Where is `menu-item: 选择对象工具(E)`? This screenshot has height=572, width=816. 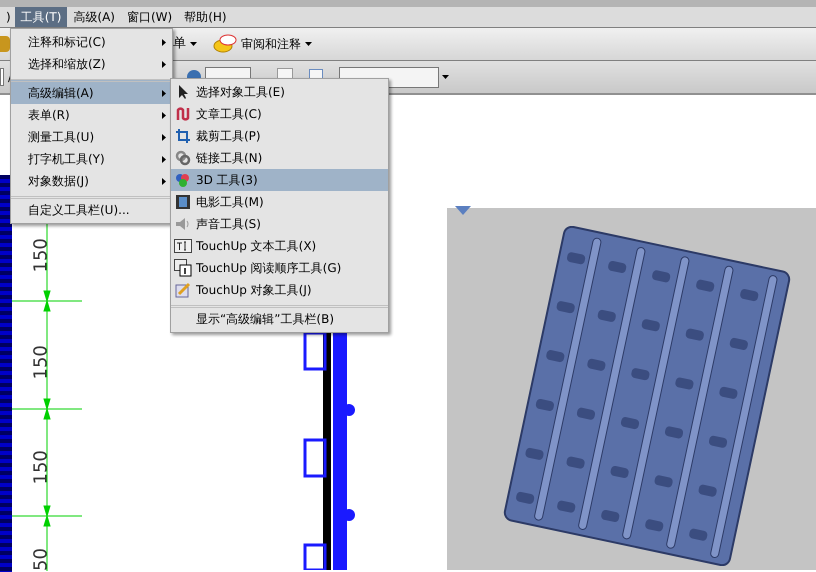
menu-item: 选择对象工具(E) is located at coordinates (279, 92).